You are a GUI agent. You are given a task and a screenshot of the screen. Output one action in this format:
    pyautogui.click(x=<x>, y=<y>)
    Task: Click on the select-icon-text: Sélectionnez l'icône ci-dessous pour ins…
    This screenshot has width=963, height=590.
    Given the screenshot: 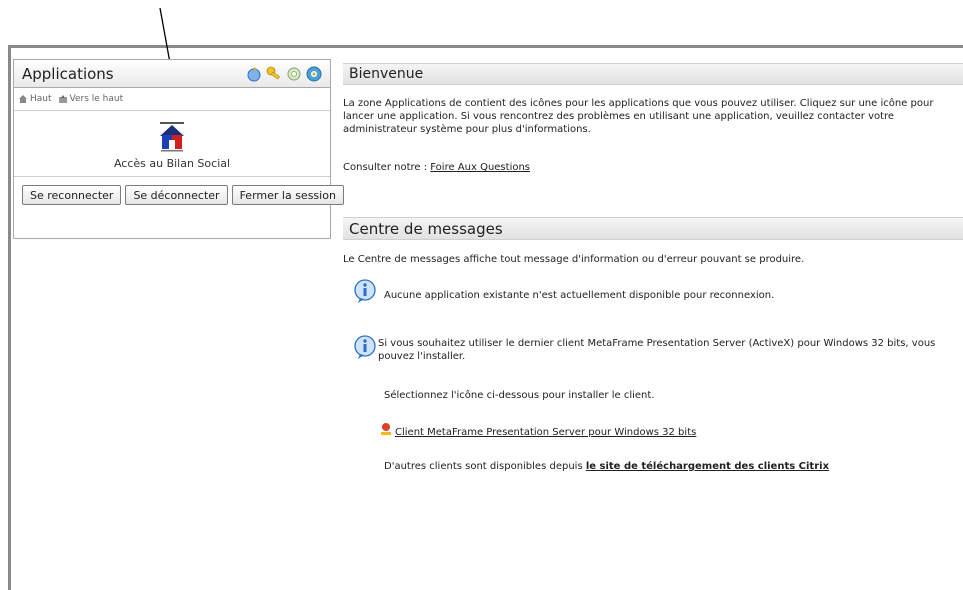 What is the action you would take?
    pyautogui.click(x=519, y=395)
    